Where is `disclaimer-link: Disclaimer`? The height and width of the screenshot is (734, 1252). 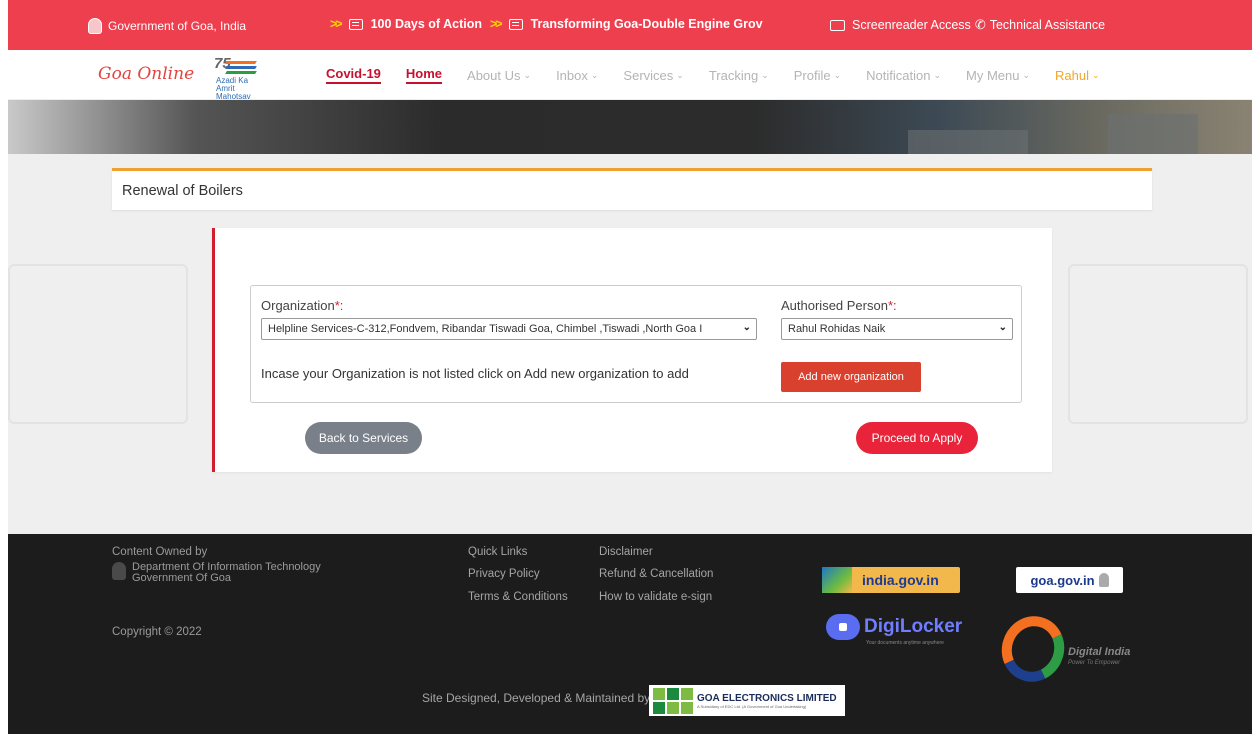 disclaimer-link: Disclaimer is located at coordinates (626, 552).